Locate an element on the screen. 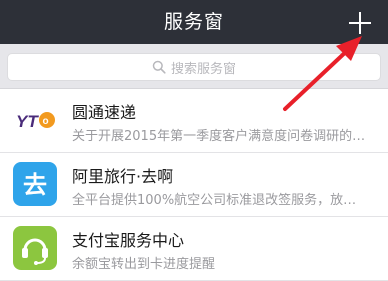 The height and width of the screenshot is (281, 388). yto-logo-icon: YT o is located at coordinates (35, 120).